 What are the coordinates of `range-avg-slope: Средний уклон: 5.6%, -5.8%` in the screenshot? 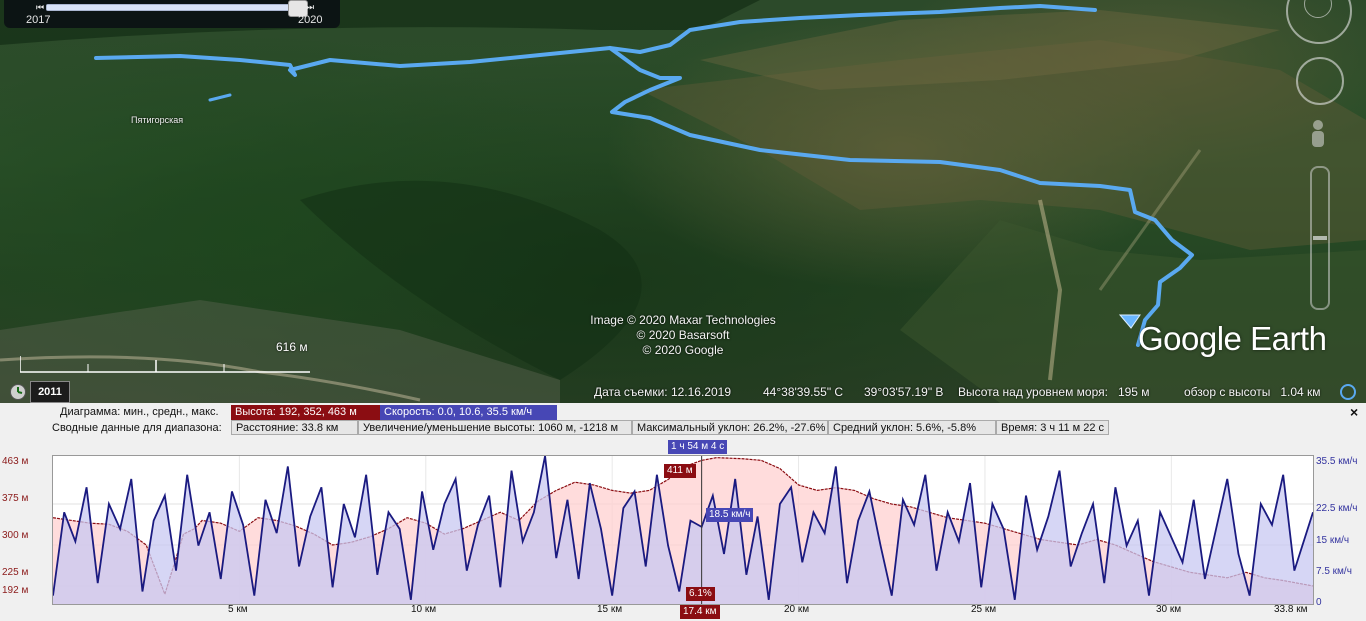 It's located at (912, 427).